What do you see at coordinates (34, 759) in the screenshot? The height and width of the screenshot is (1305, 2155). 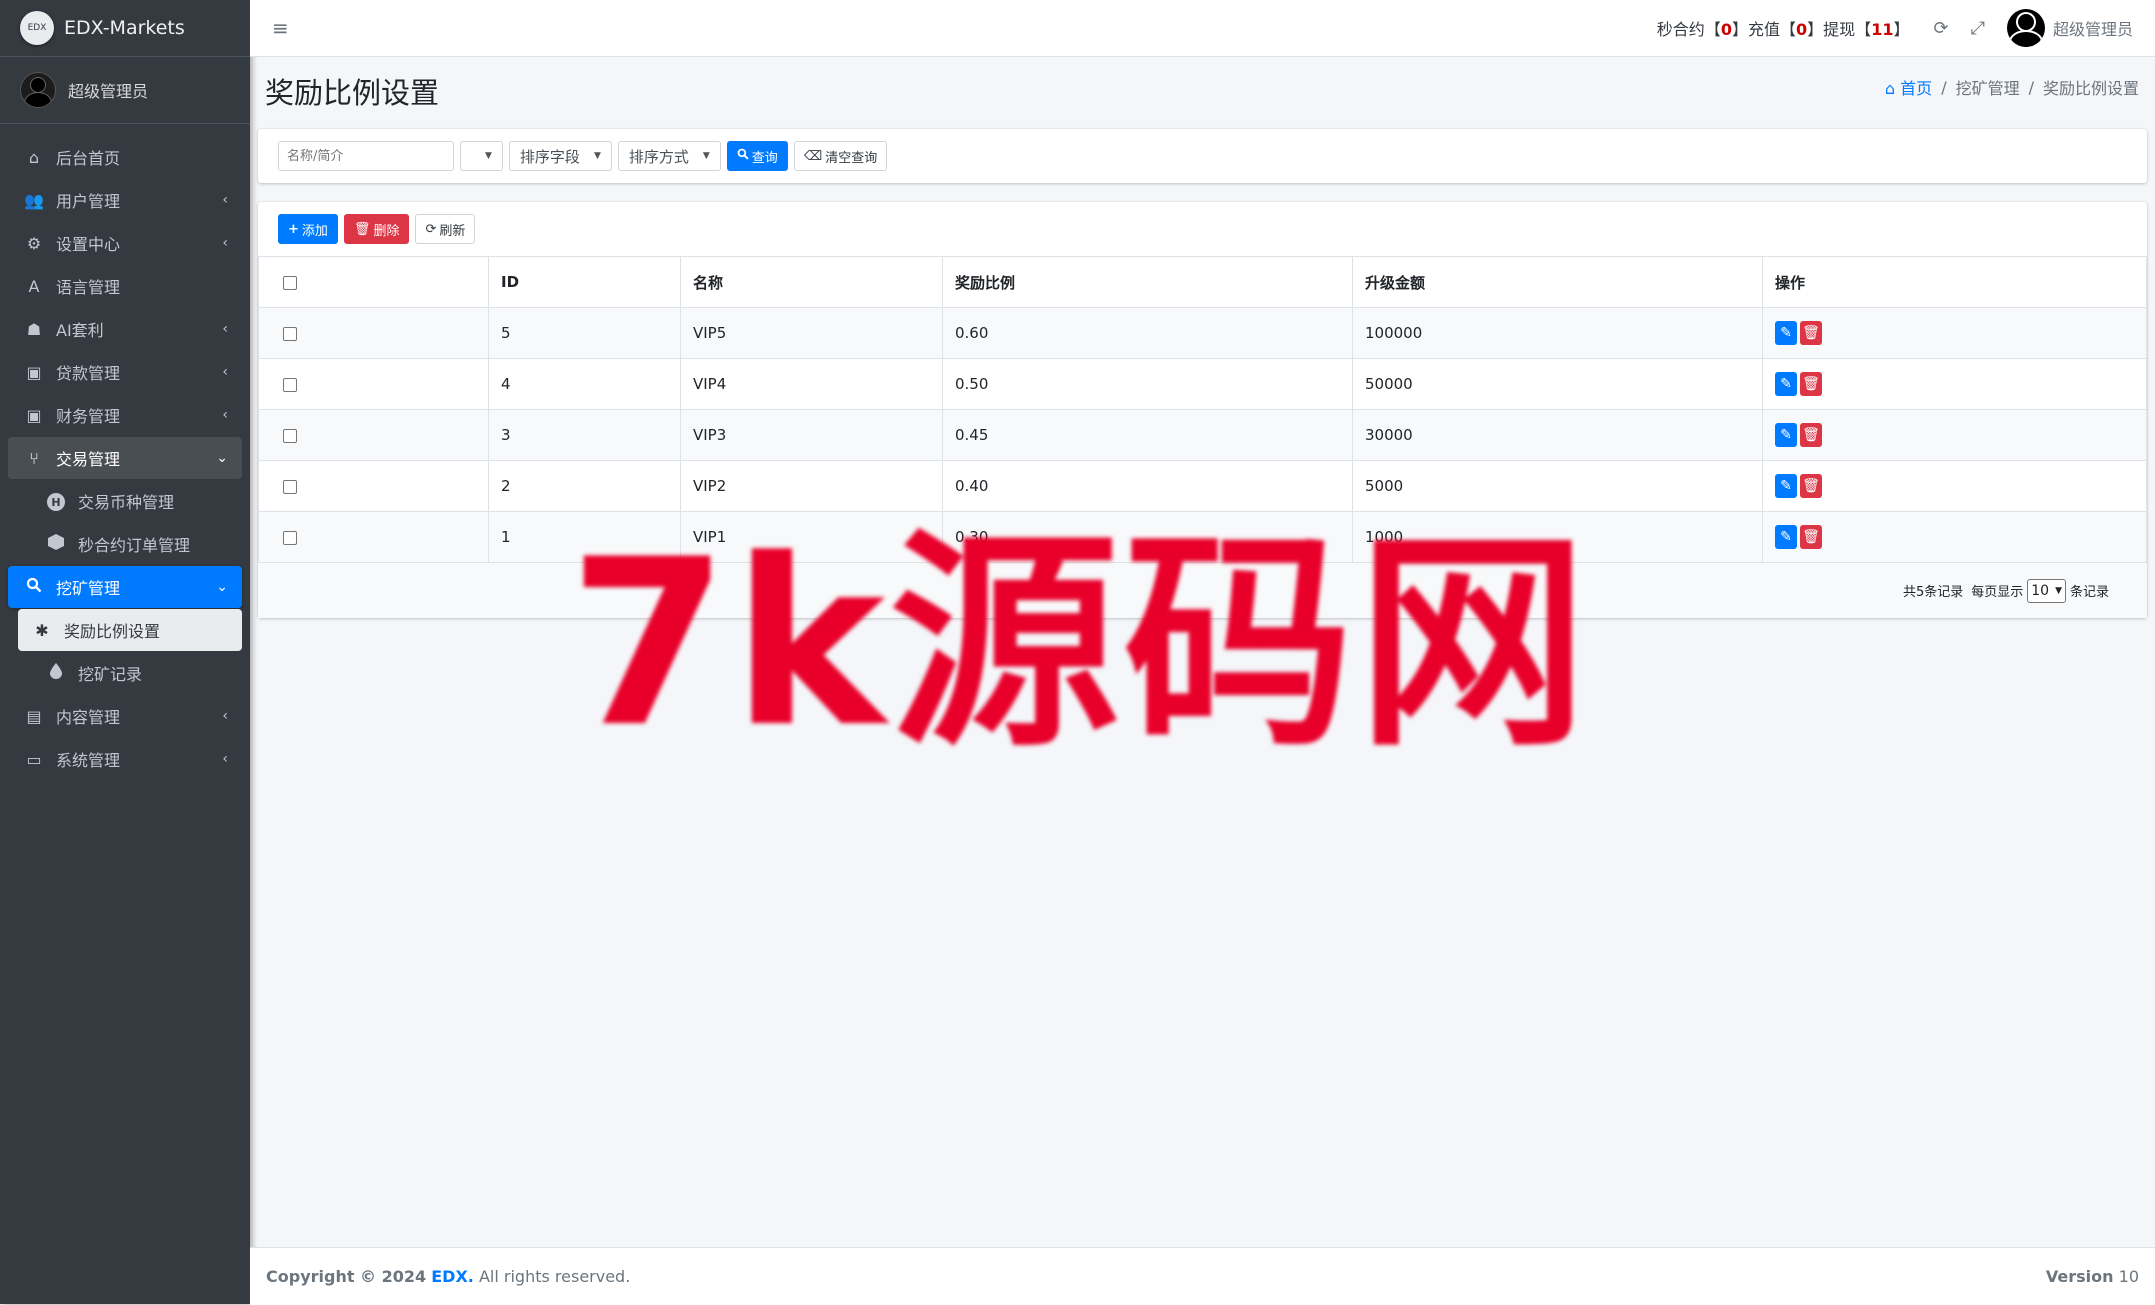 I see `desktop-icon: ▭` at bounding box center [34, 759].